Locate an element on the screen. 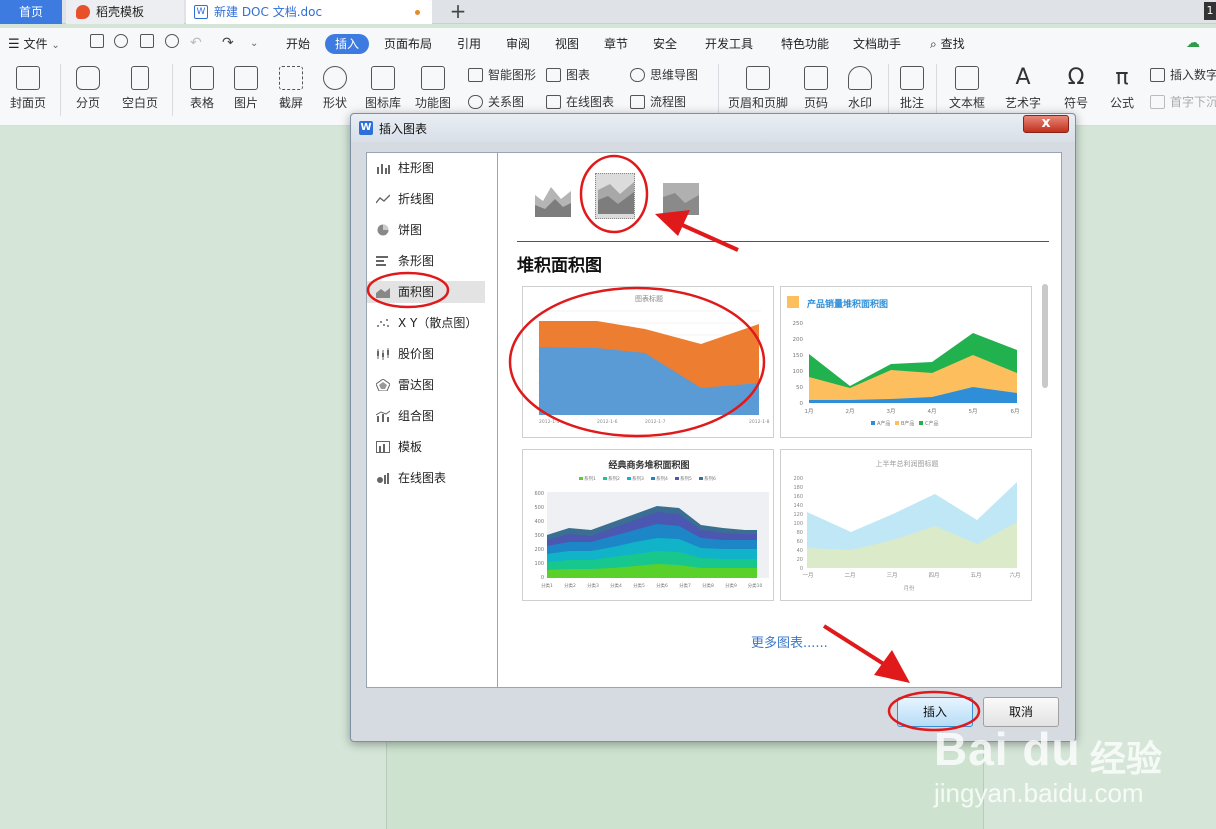 Image resolution: width=1216 pixels, height=829 pixels. category-line: 折线图 is located at coordinates (426, 199).